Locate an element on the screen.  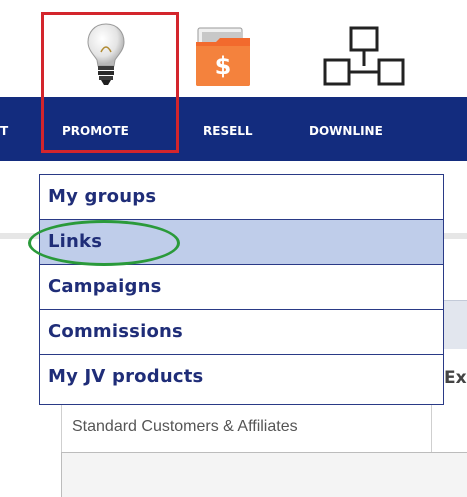
tab-standard-customers-label: Standard Customers & Affiliates is located at coordinates (185, 426).